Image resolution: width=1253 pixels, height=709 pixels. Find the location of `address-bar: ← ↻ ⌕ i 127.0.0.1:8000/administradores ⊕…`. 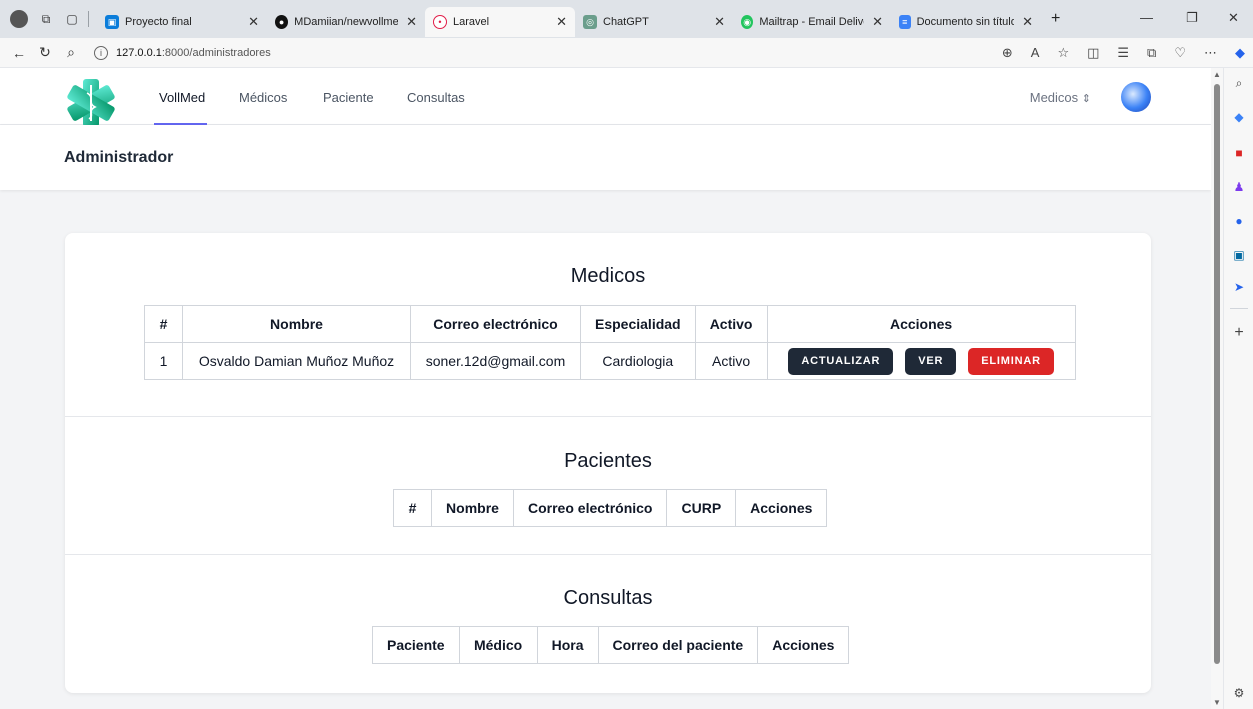

address-bar: ← ↻ ⌕ i 127.0.0.1:8000/administradores ⊕… is located at coordinates (626, 53).